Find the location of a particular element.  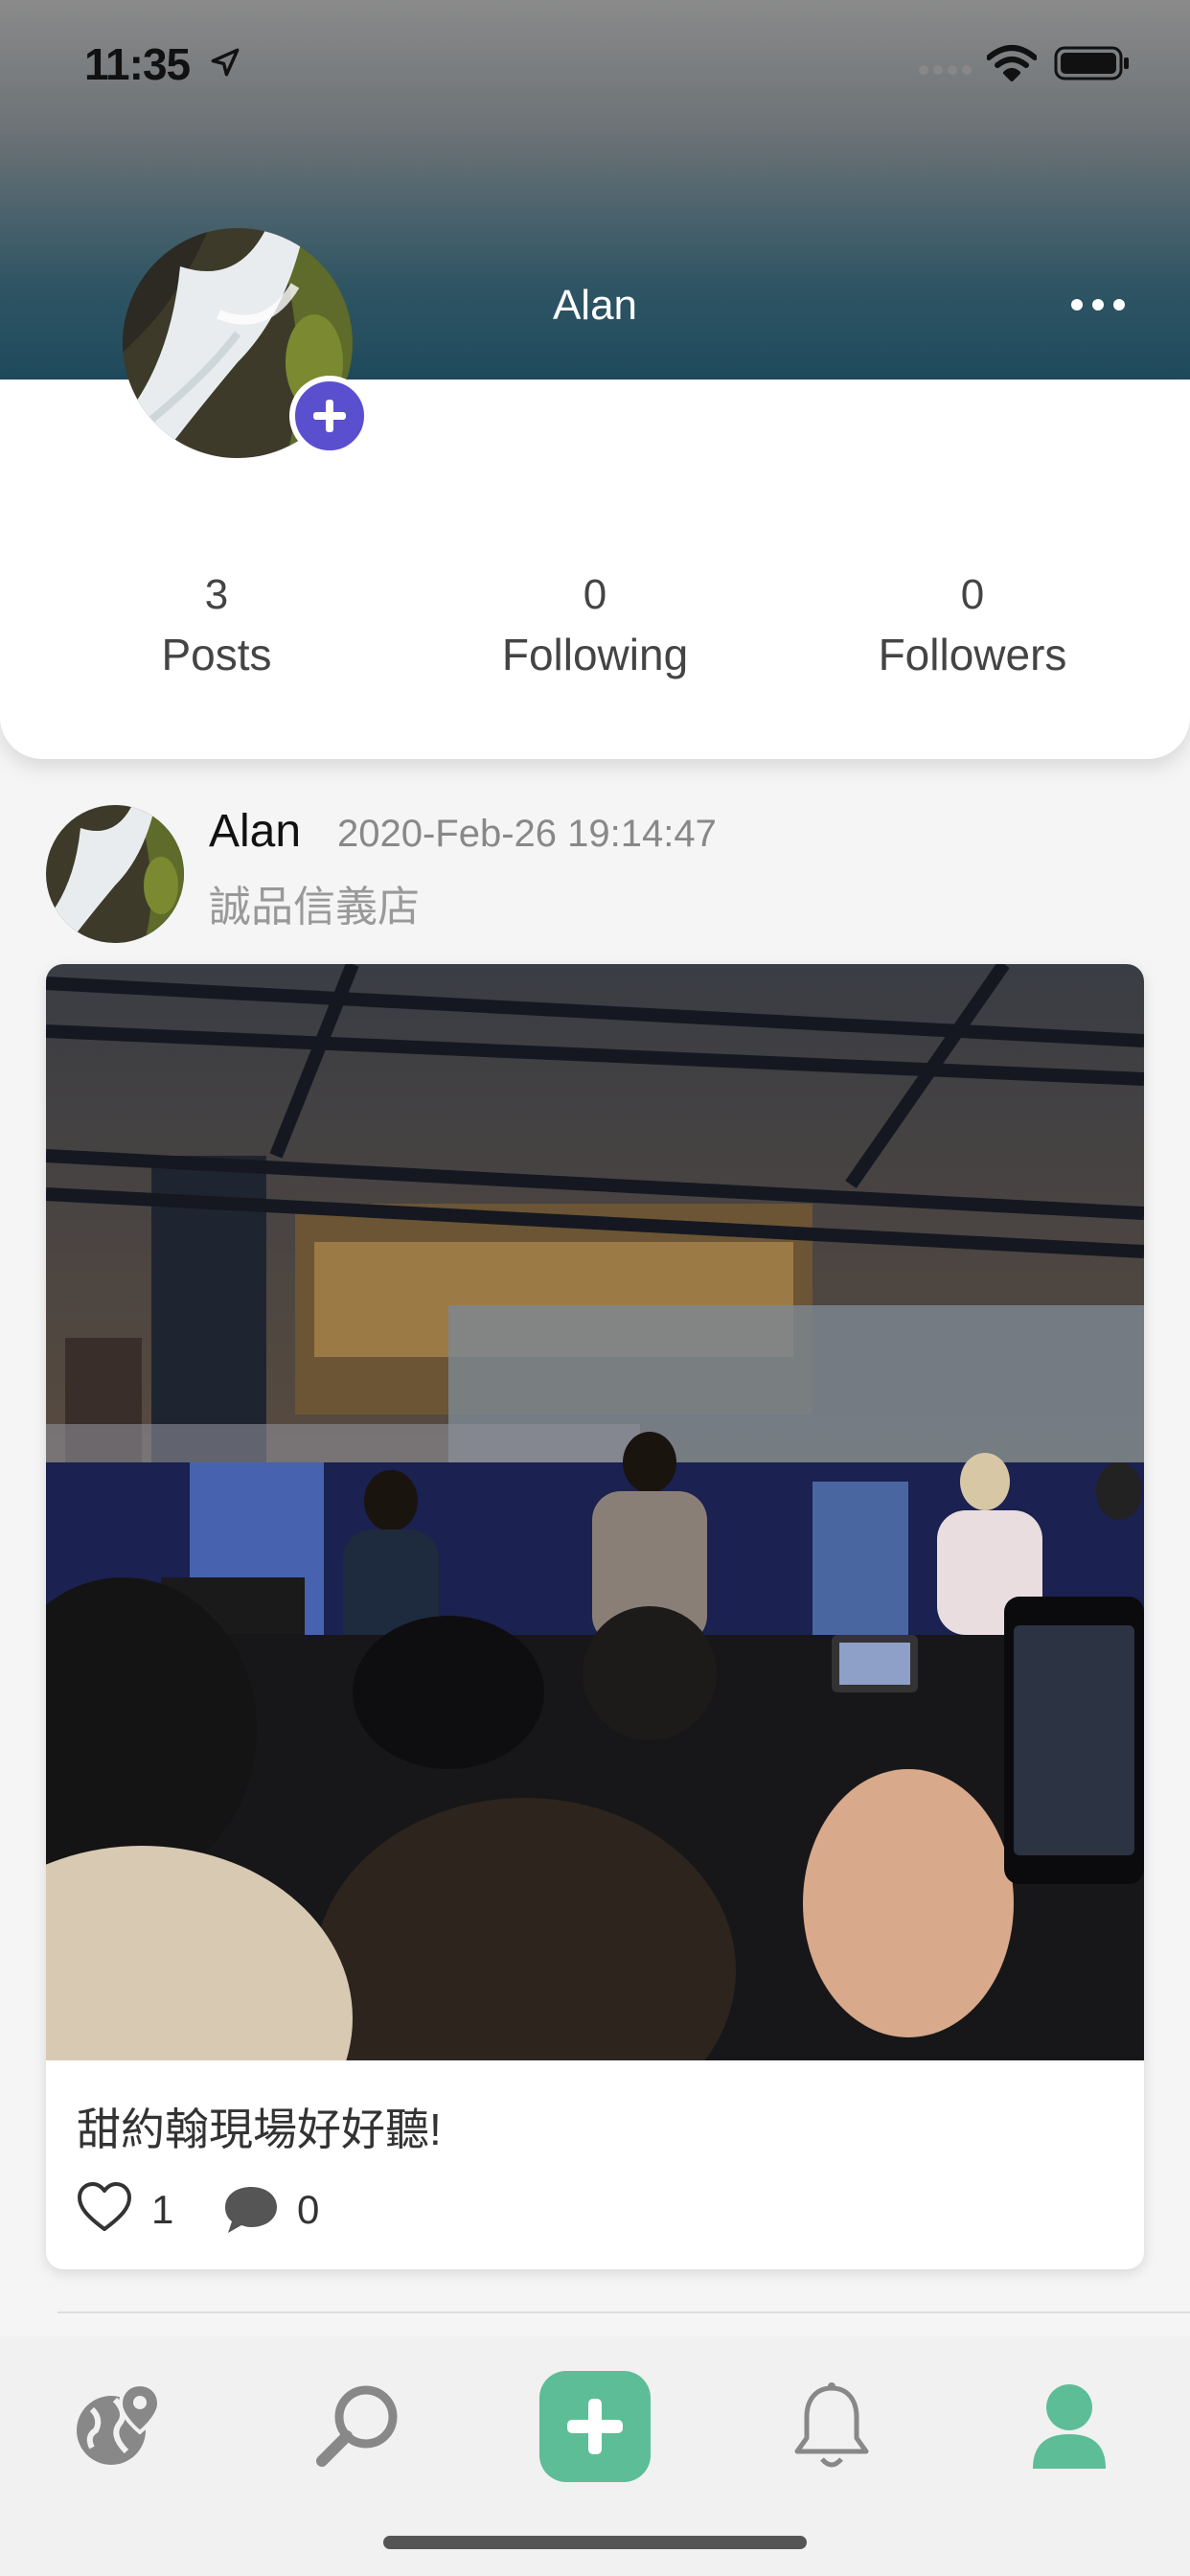

tab-profile is located at coordinates (1070, 2426).